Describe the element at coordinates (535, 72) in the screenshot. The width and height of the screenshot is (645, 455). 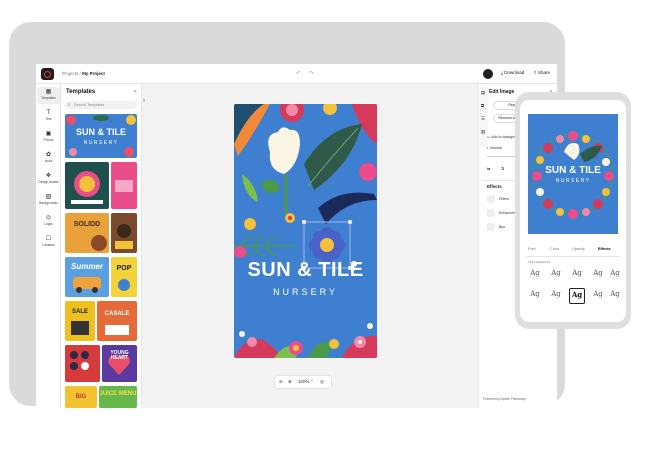
I see `share-icon: ⇪` at that location.